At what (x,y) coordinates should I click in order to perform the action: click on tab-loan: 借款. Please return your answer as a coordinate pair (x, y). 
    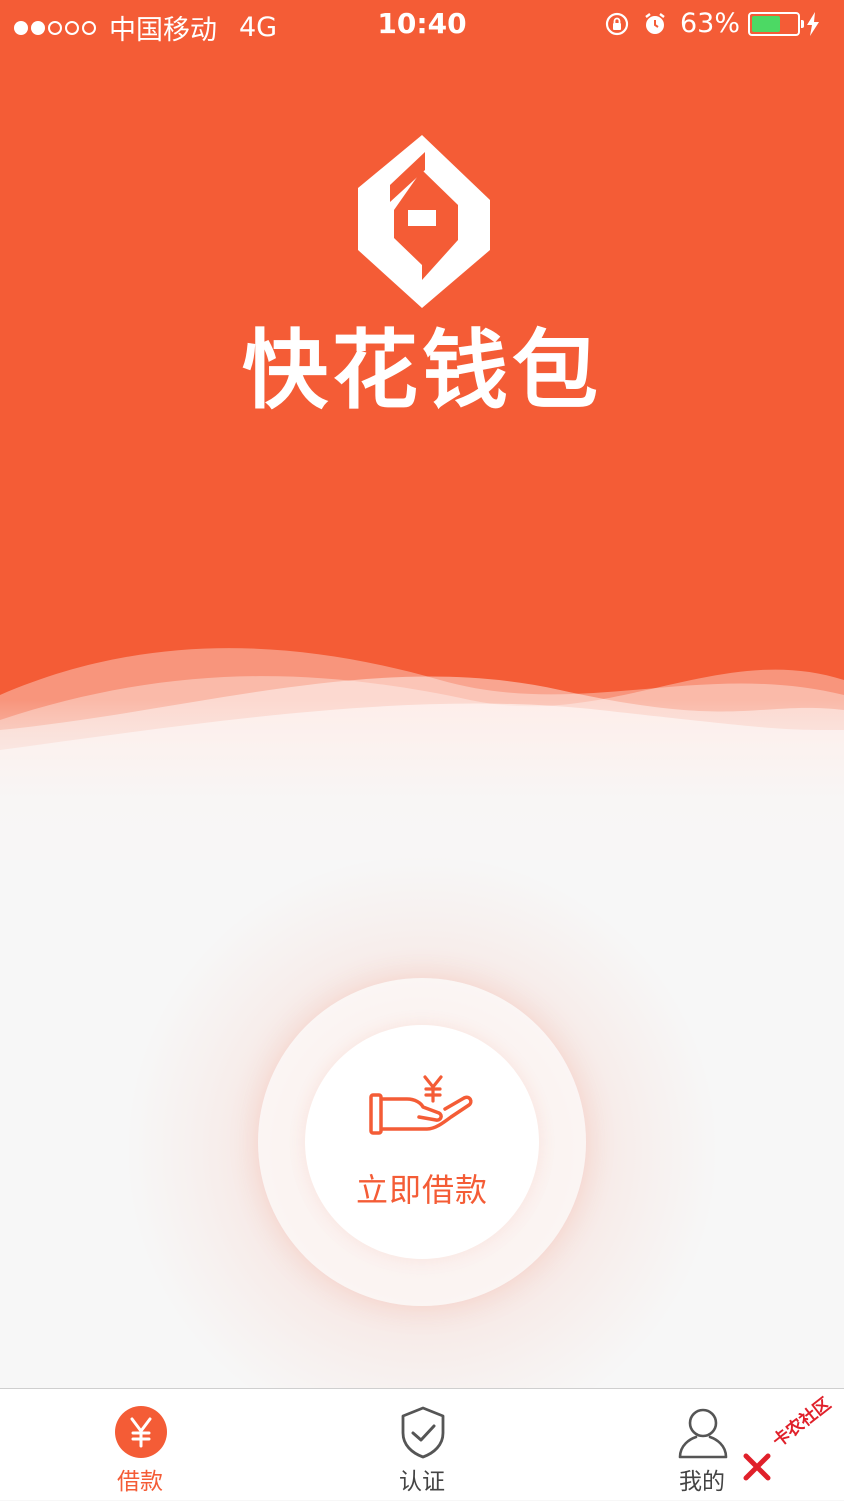
    Looking at the image, I should click on (140, 1445).